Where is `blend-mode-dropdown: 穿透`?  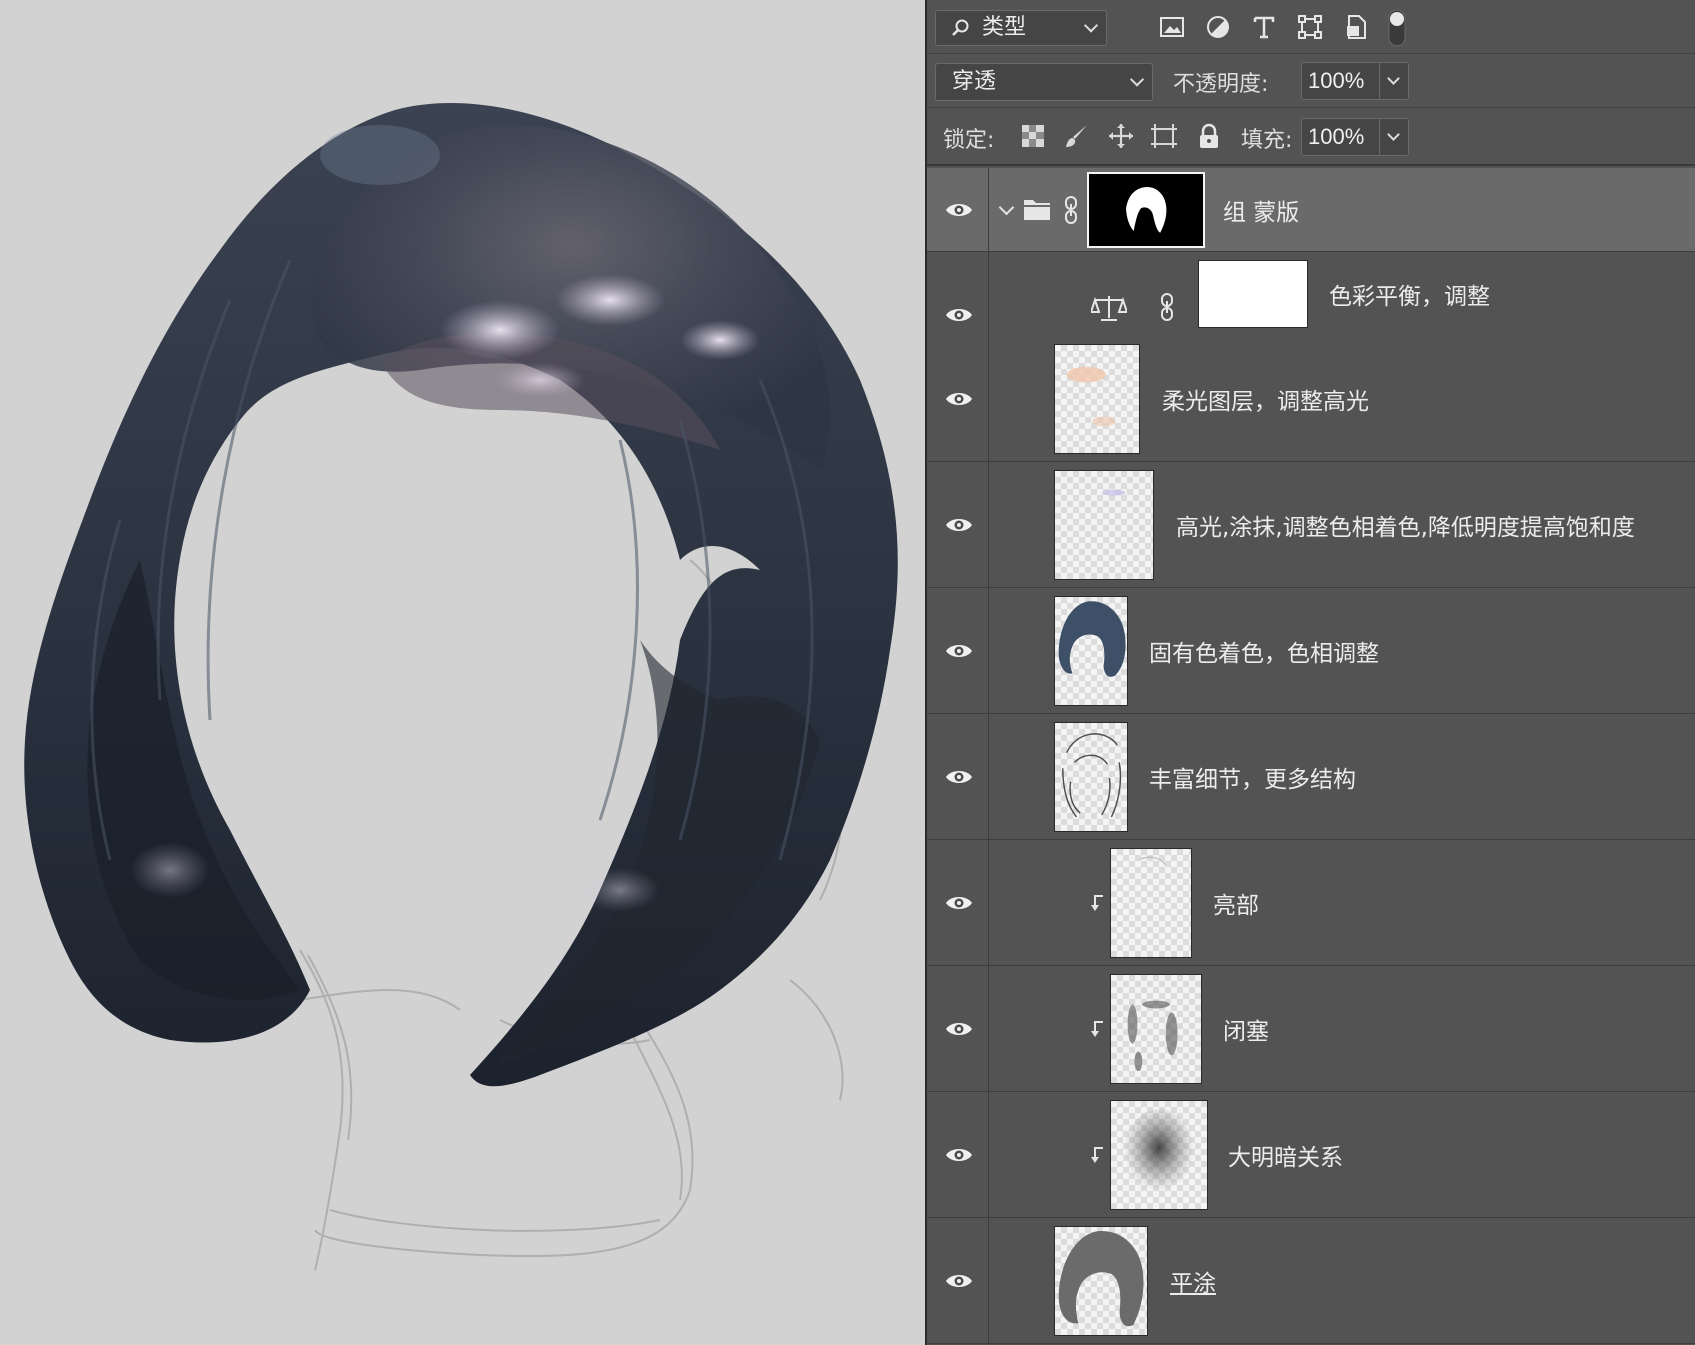 blend-mode-dropdown: 穿透 is located at coordinates (1044, 82).